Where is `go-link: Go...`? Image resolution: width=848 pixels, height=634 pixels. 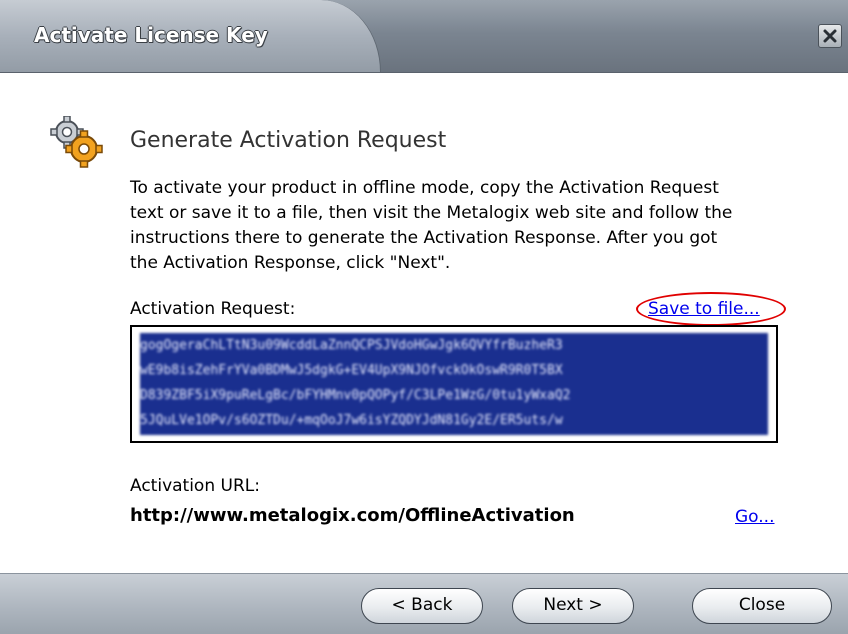 go-link: Go... is located at coordinates (755, 517).